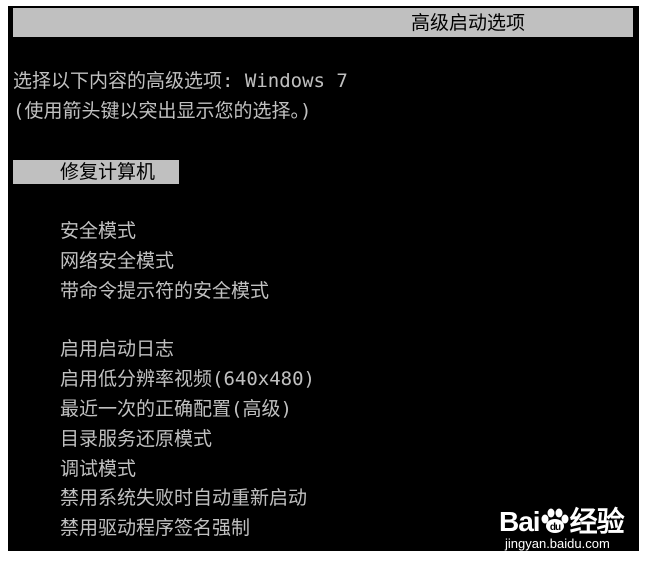 This screenshot has width=650, height=565. What do you see at coordinates (557, 543) in the screenshot?
I see `watermark-url: jingyan.baidu.com` at bounding box center [557, 543].